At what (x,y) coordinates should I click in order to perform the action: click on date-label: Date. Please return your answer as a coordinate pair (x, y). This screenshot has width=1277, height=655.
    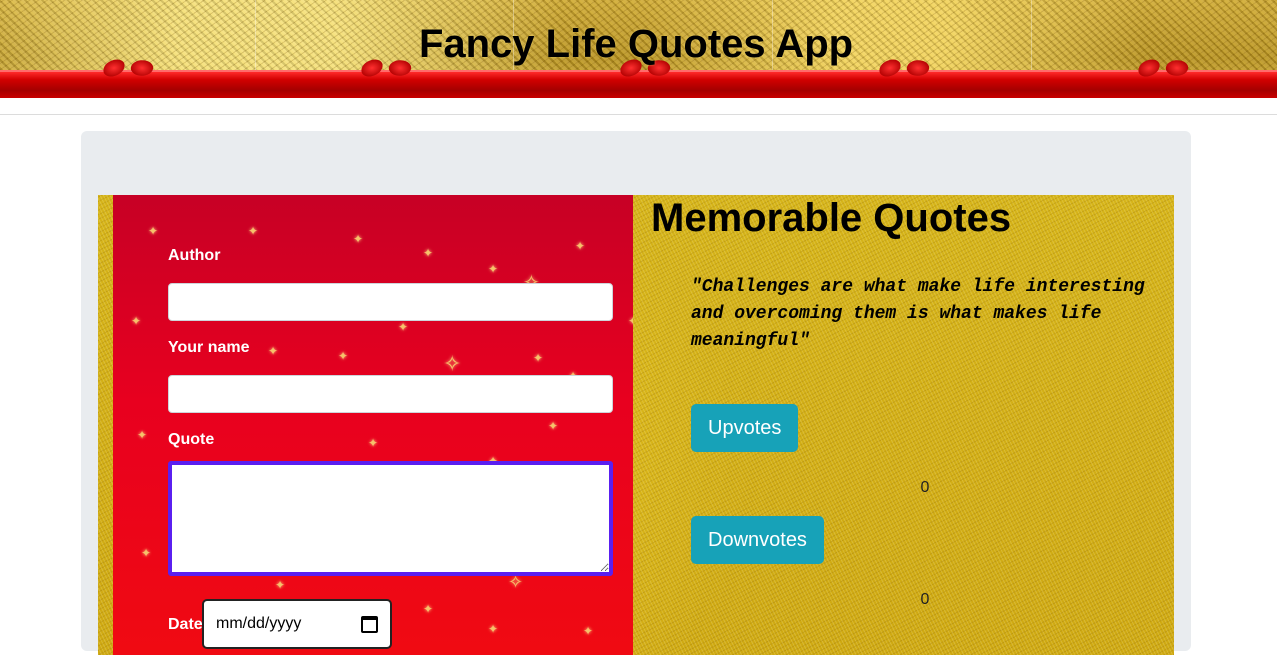
    Looking at the image, I should click on (185, 624).